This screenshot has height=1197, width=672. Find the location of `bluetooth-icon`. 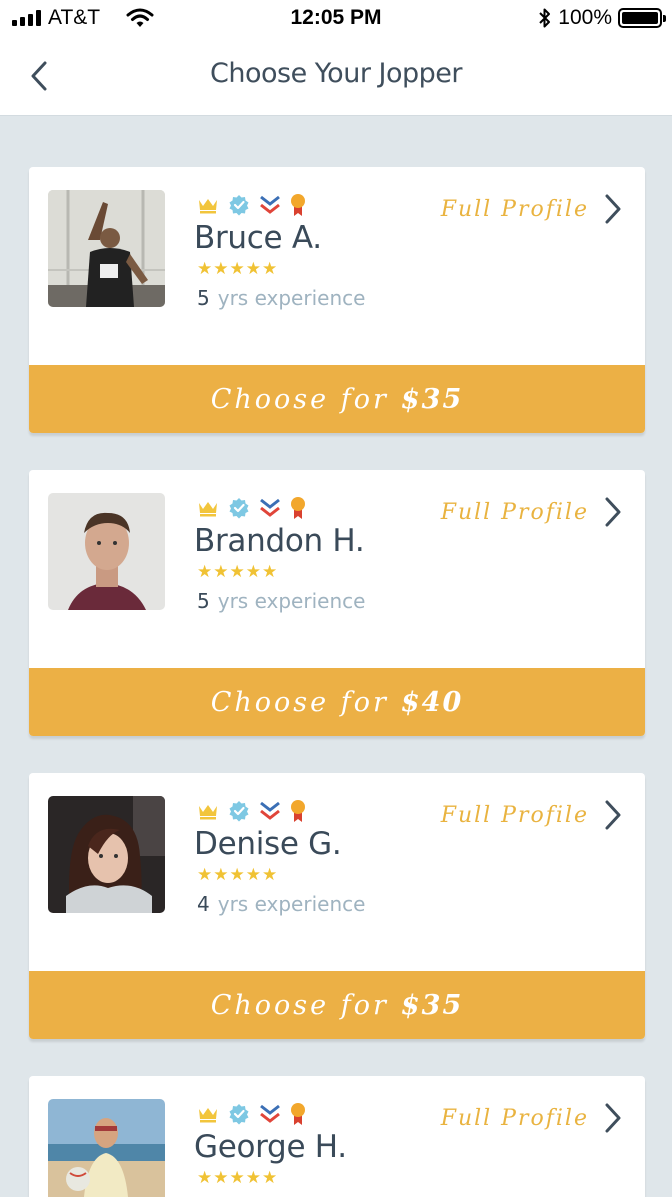

bluetooth-icon is located at coordinates (545, 18).